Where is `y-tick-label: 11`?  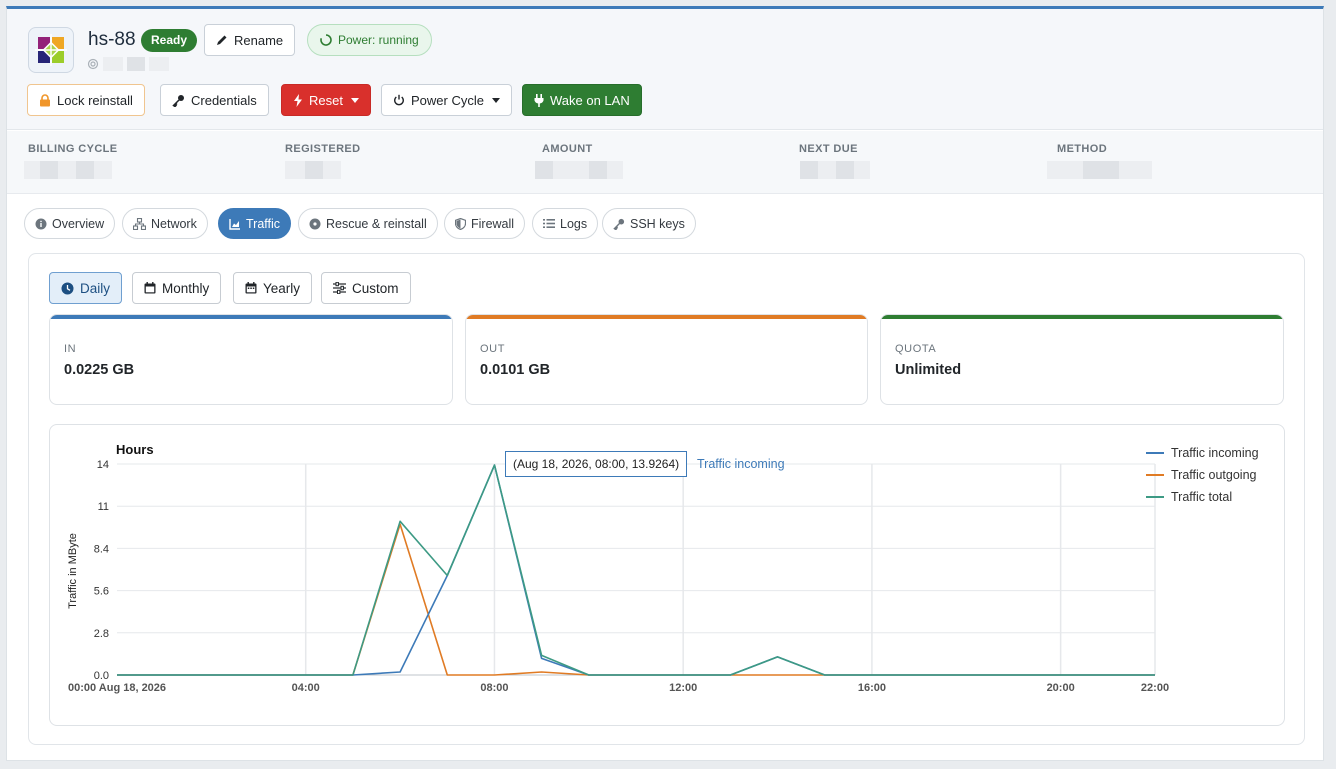
y-tick-label: 11 is located at coordinates (103, 507).